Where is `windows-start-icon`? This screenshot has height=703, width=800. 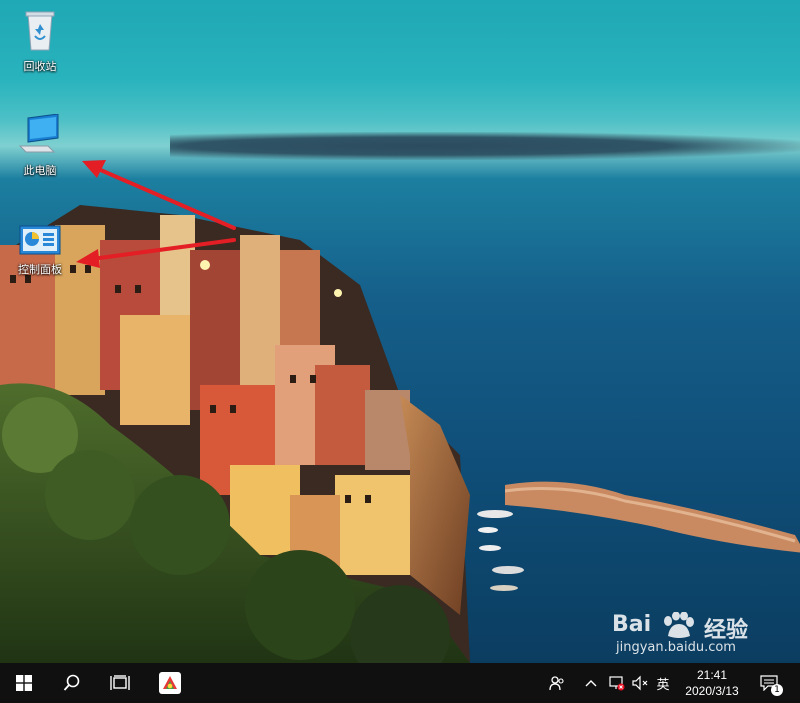
windows-start-icon is located at coordinates (24, 683).